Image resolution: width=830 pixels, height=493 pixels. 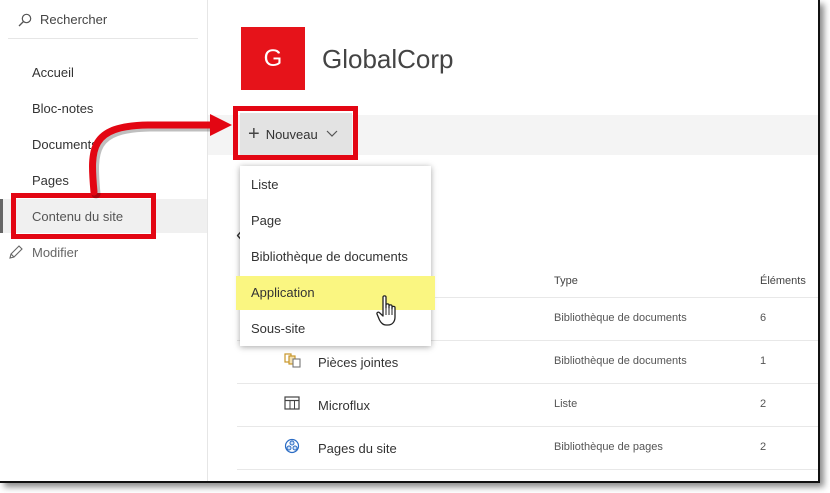 I want to click on annotation-arrow, so click(x=160, y=156).